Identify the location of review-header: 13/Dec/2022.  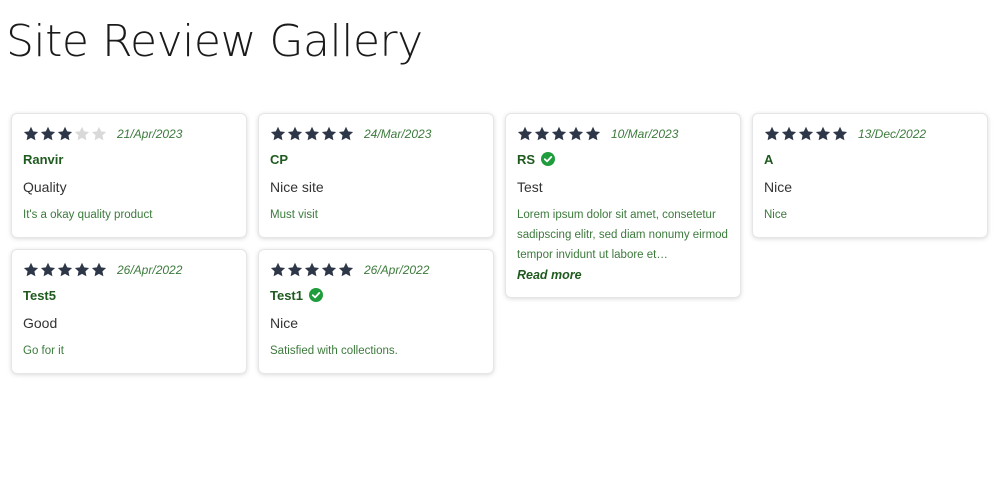
(870, 134).